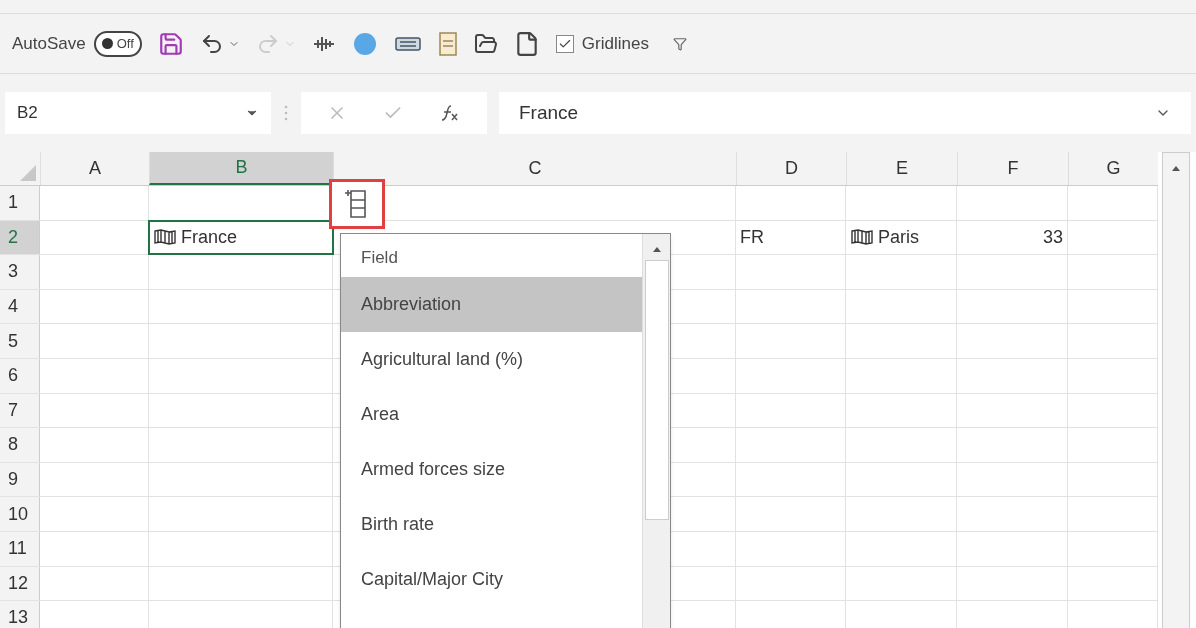 The height and width of the screenshot is (628, 1196). I want to click on column-header: D, so click(791, 168).